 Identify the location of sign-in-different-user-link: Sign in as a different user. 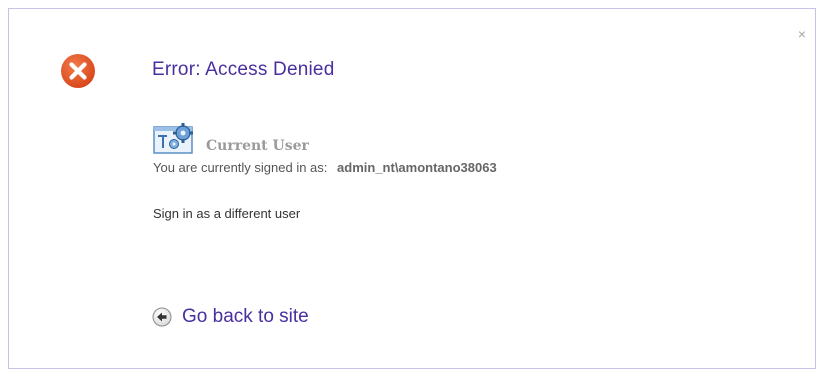
(226, 213).